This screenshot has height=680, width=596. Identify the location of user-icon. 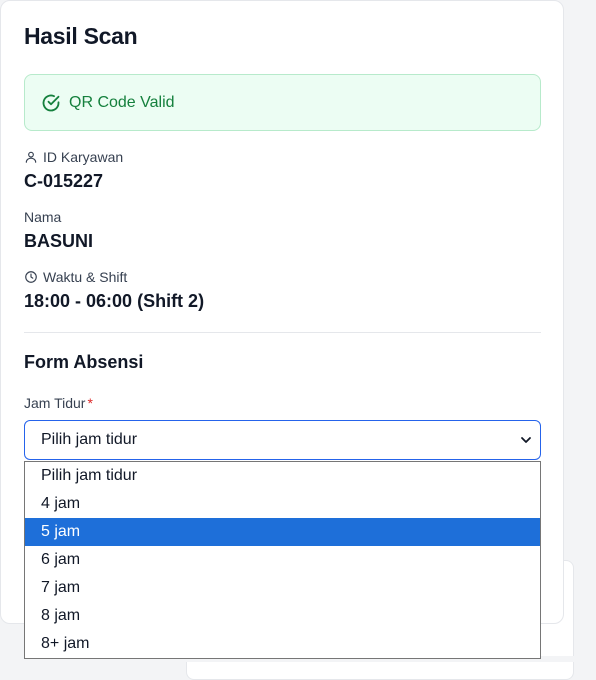
(31, 157).